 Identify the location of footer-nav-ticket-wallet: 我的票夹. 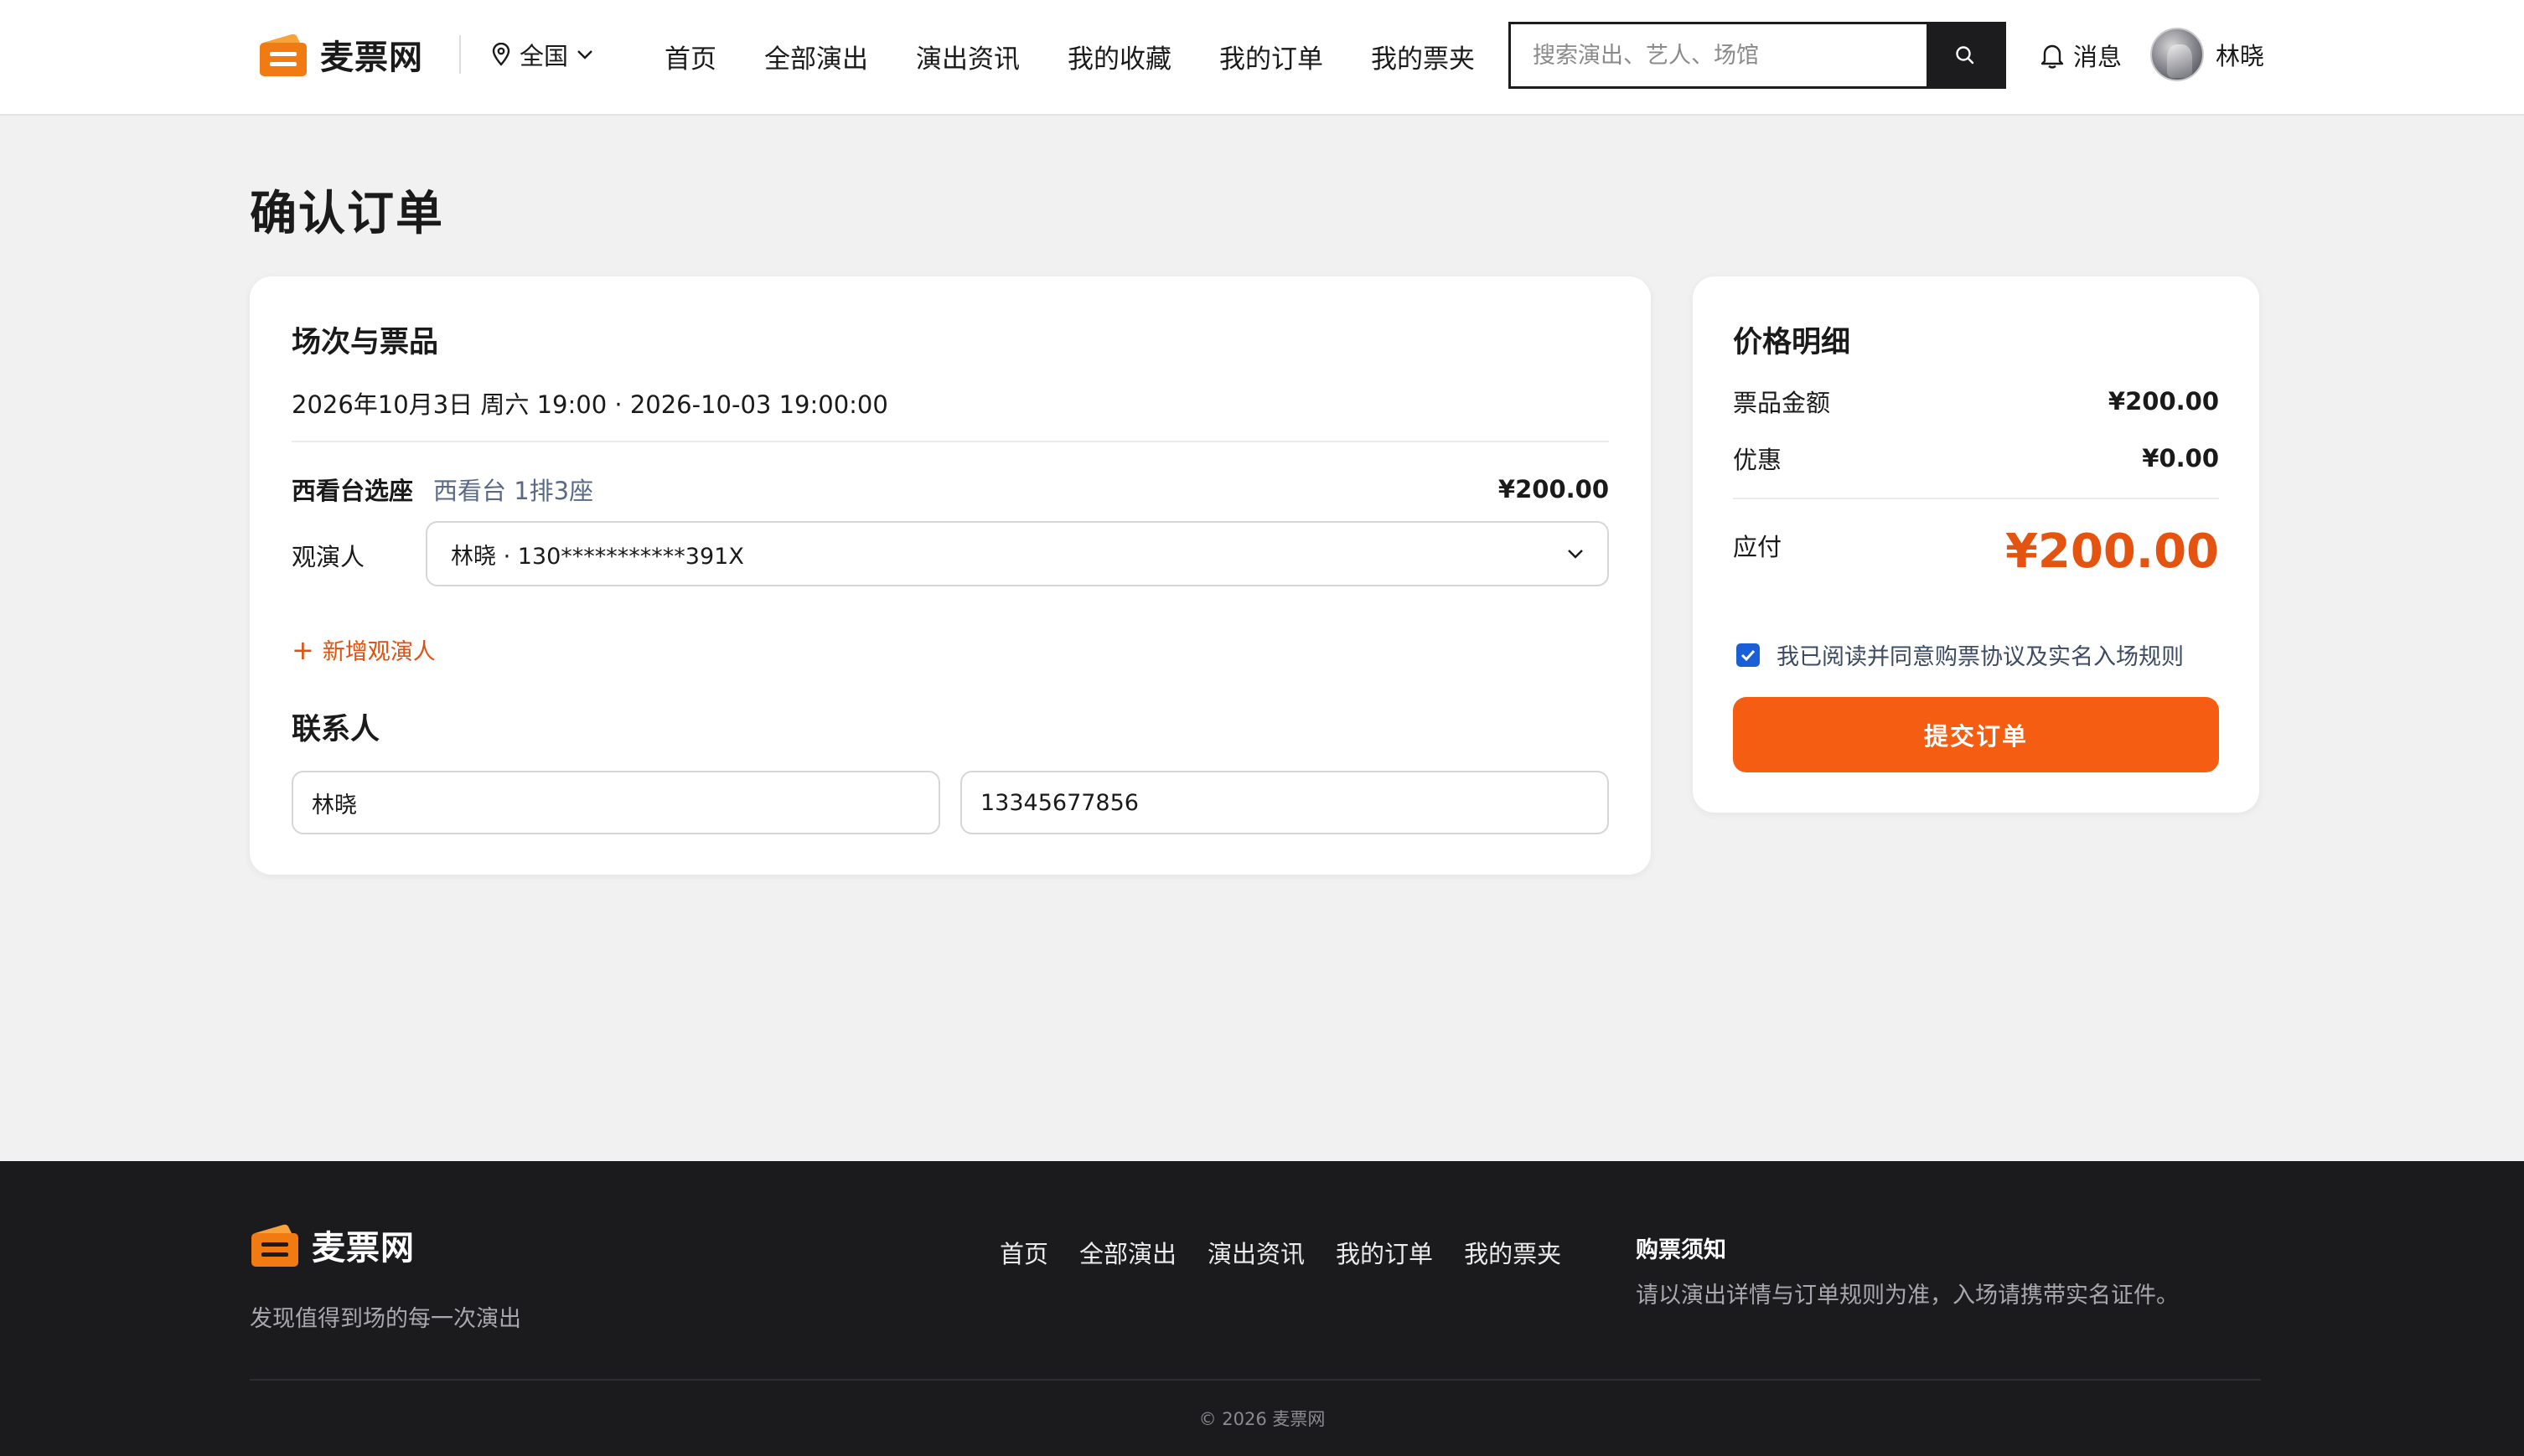
(1513, 1252).